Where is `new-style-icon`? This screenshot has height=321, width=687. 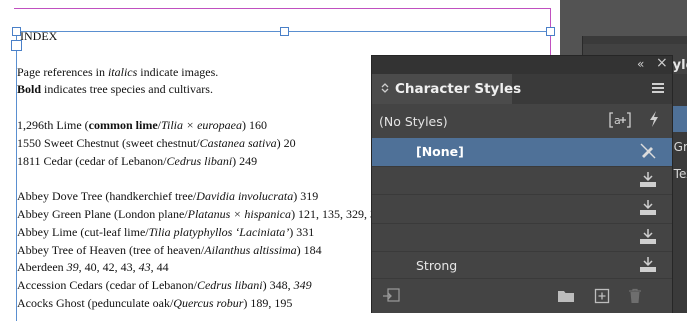 new-style-icon is located at coordinates (602, 298).